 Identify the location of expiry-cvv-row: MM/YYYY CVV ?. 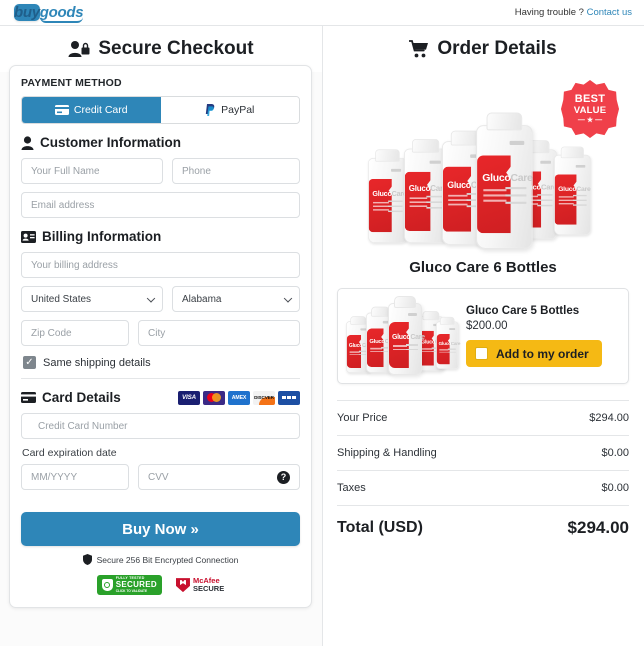
(160, 477).